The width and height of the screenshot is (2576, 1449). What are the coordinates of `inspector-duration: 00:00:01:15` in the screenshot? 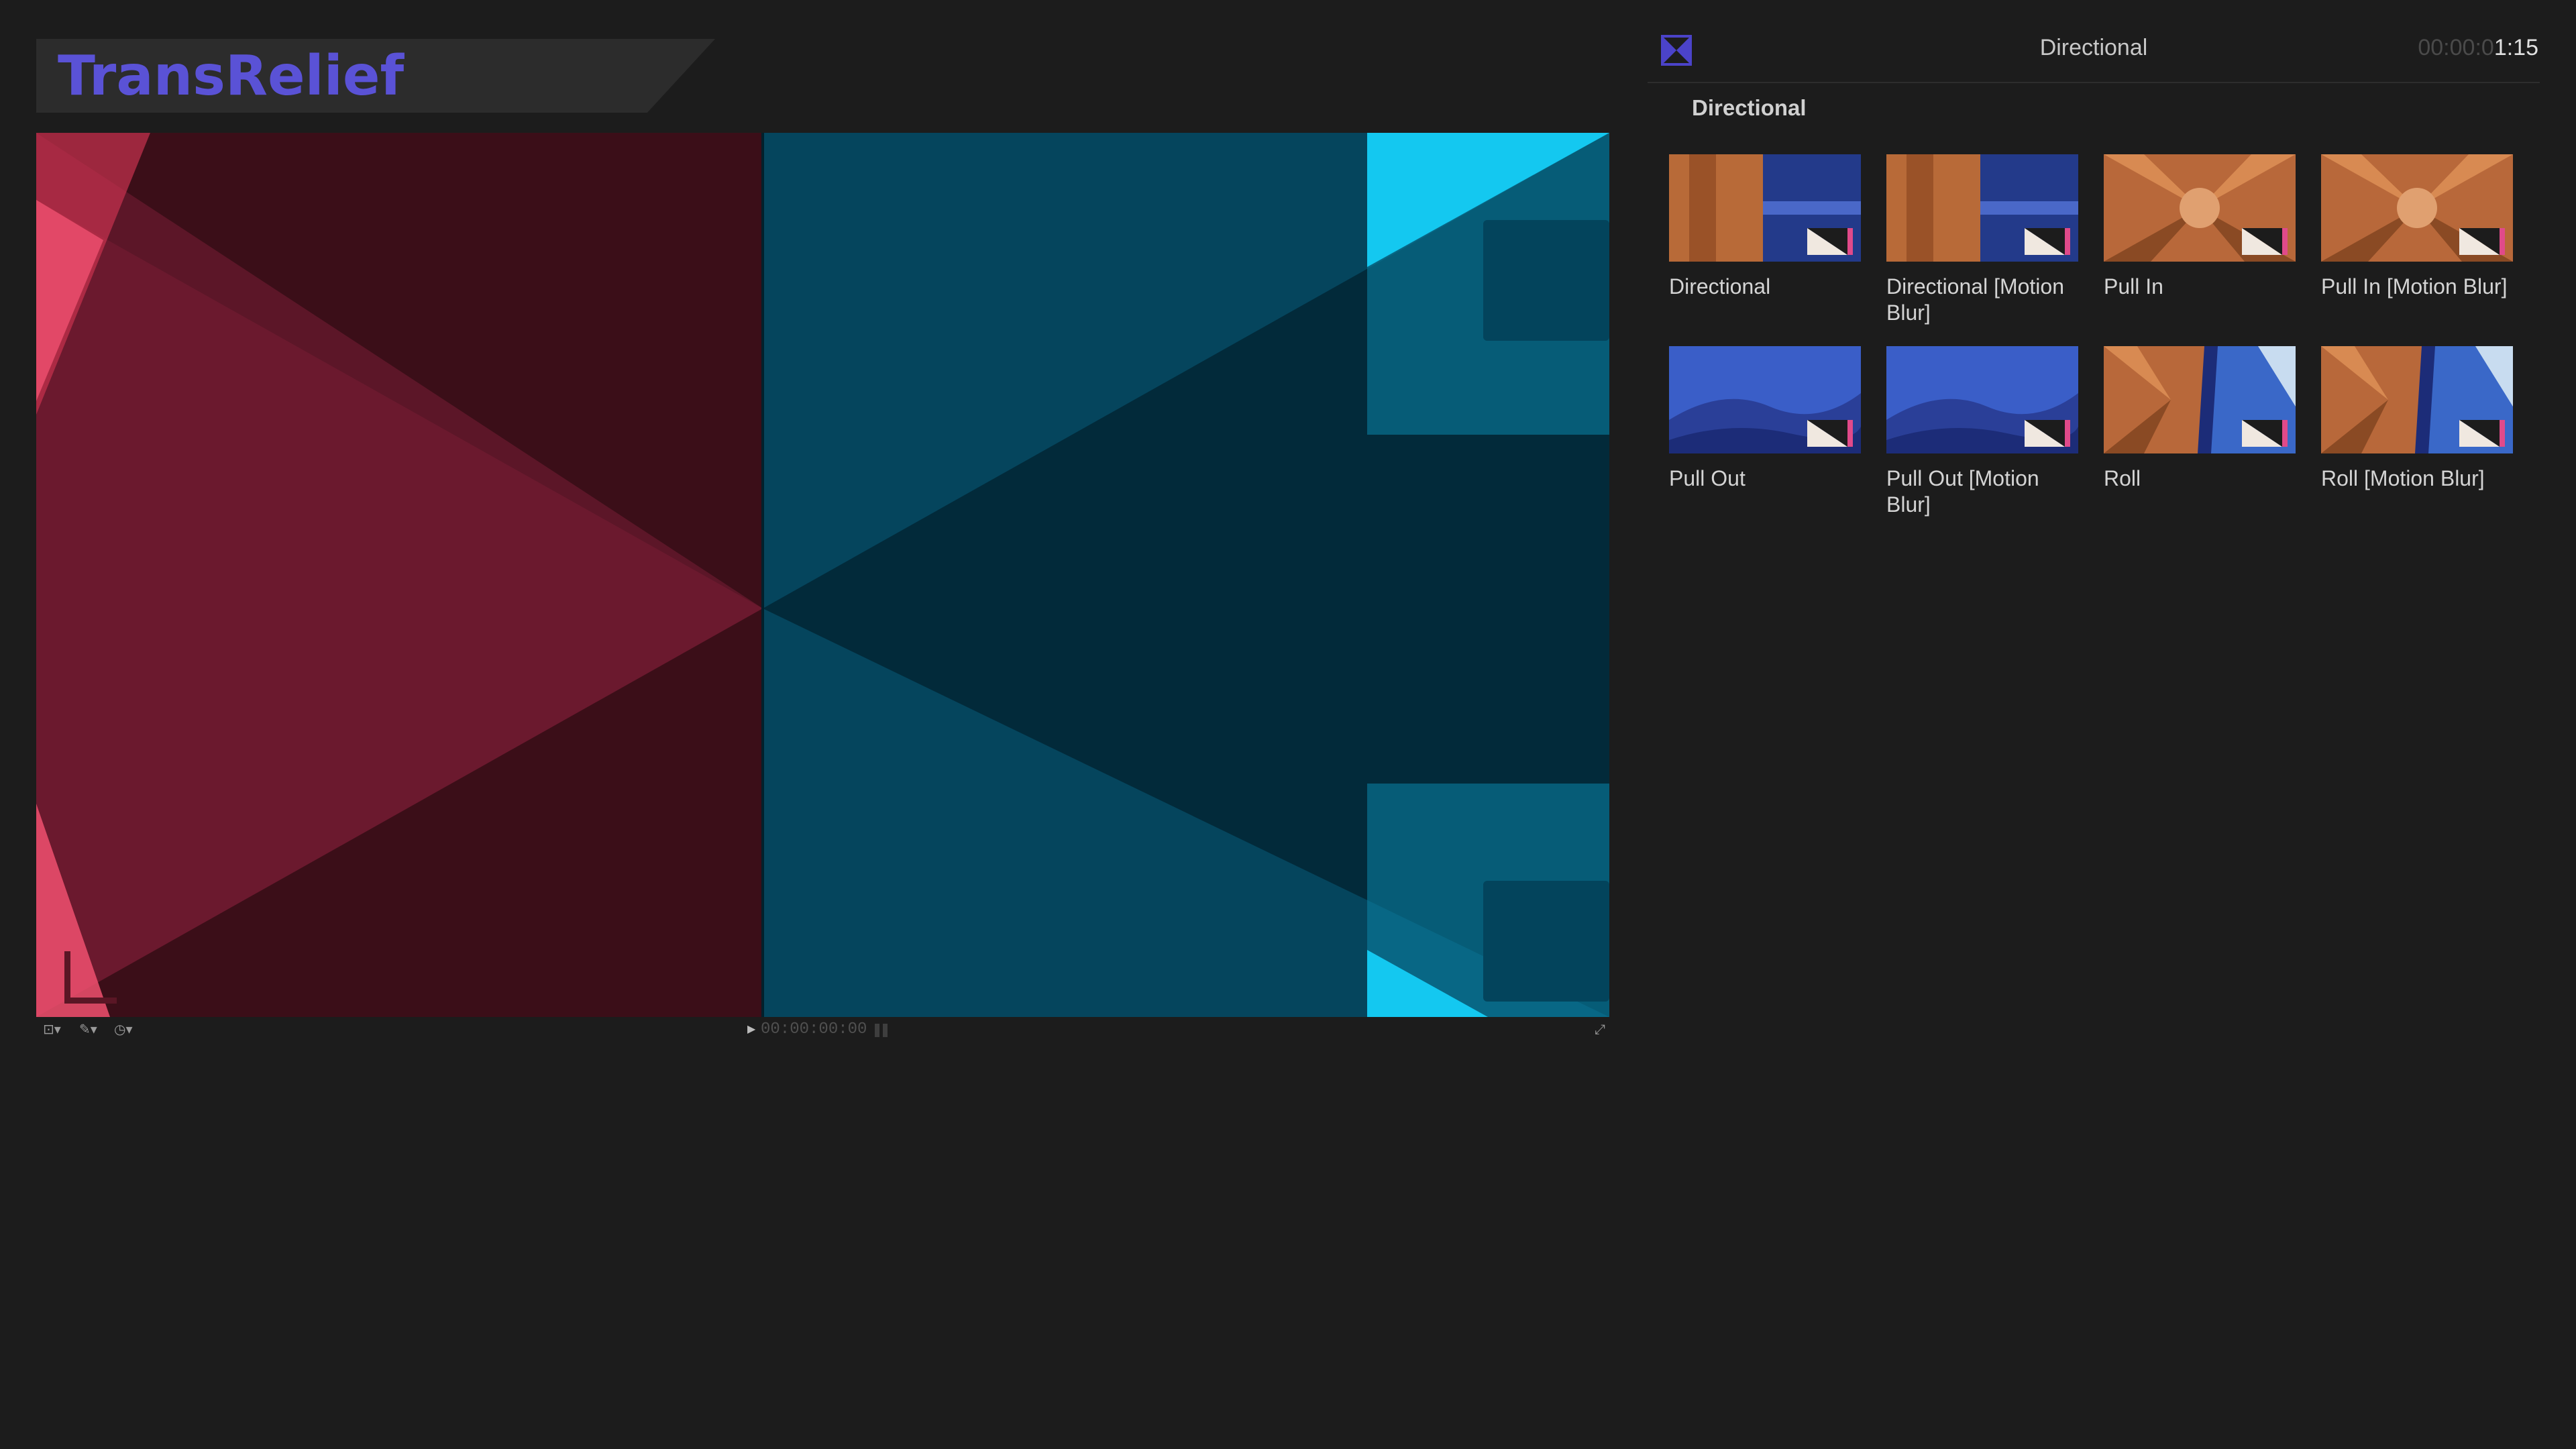 It's located at (2478, 48).